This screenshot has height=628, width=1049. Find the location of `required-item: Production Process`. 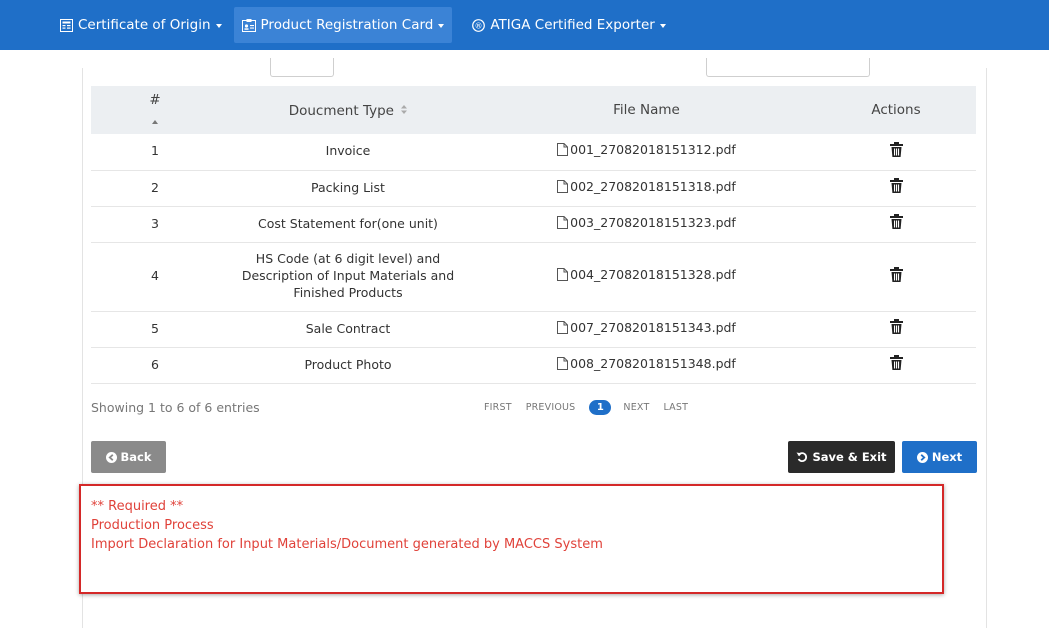

required-item: Production Process is located at coordinates (152, 525).